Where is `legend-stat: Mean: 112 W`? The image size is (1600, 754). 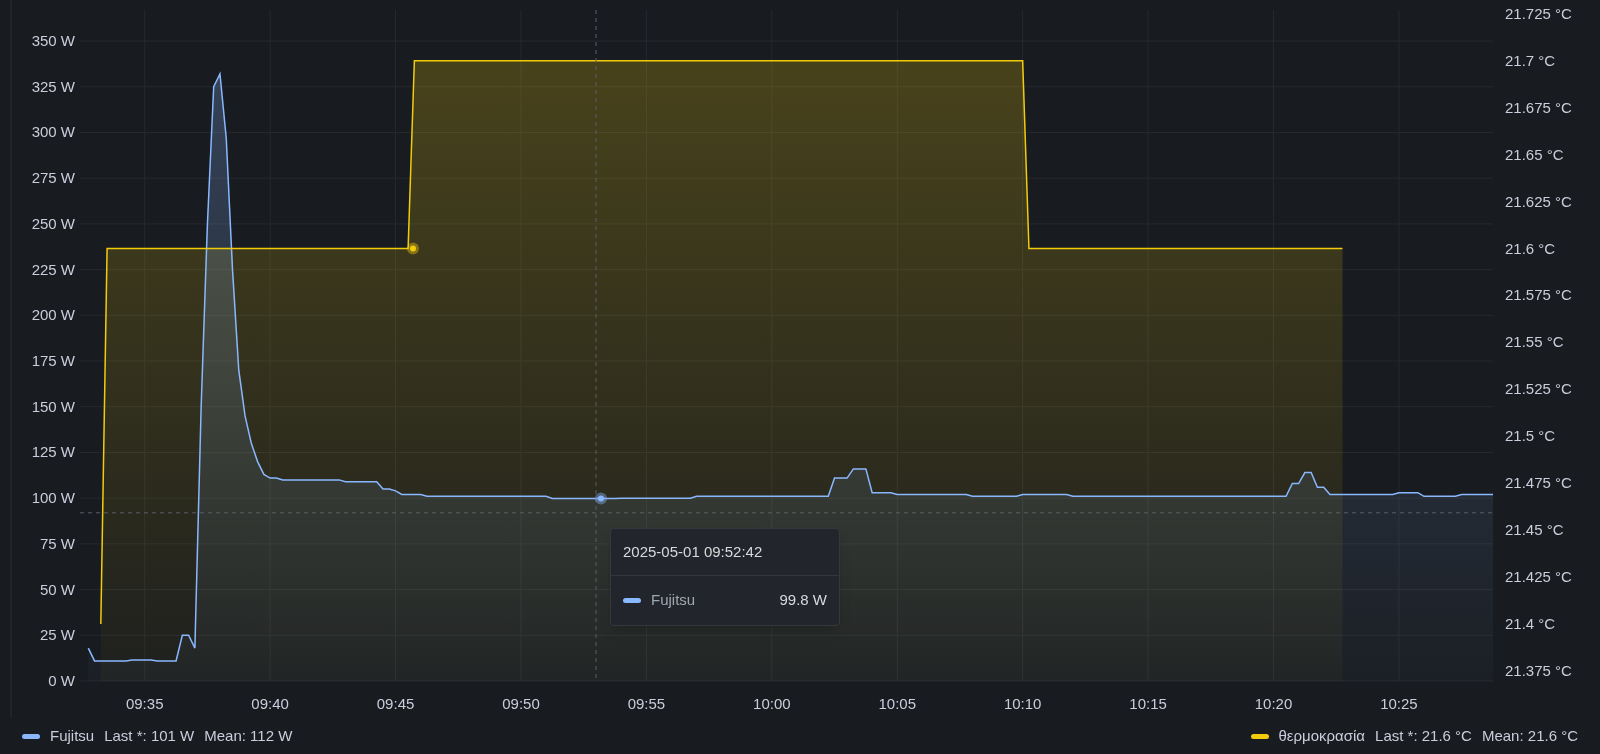 legend-stat: Mean: 112 W is located at coordinates (248, 735).